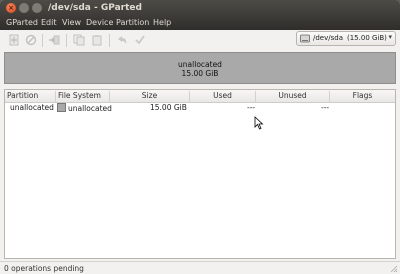  I want to click on paste-icon, so click(97, 40).